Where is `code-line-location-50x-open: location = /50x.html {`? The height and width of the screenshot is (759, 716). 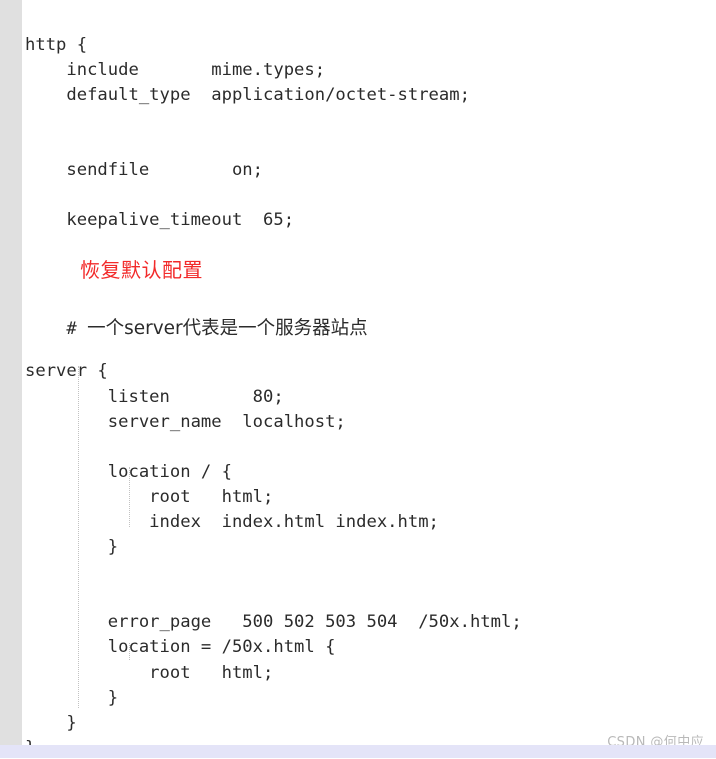
code-line-location-50x-open: location = /50x.html { is located at coordinates (180, 647).